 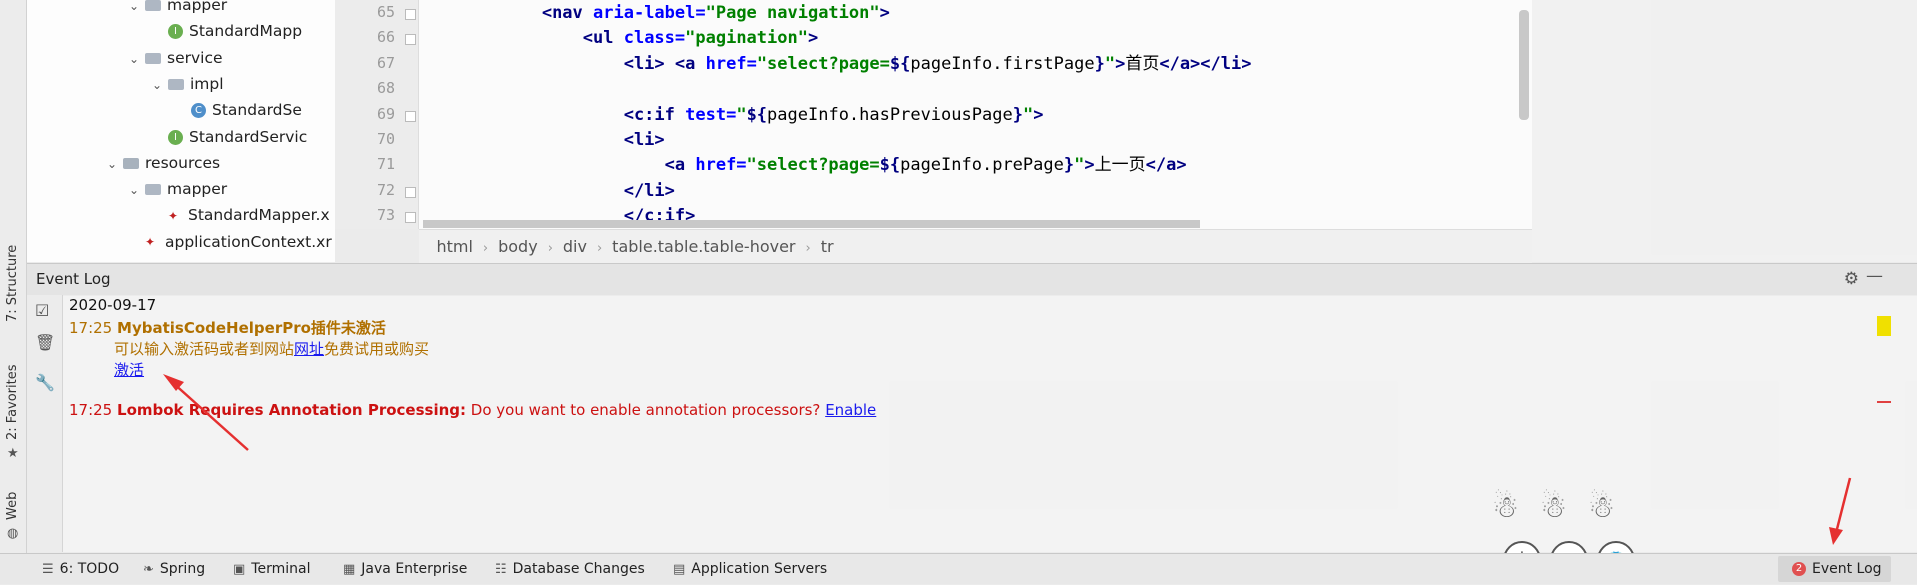 What do you see at coordinates (454, 246) in the screenshot?
I see `breadcrumb-item: html` at bounding box center [454, 246].